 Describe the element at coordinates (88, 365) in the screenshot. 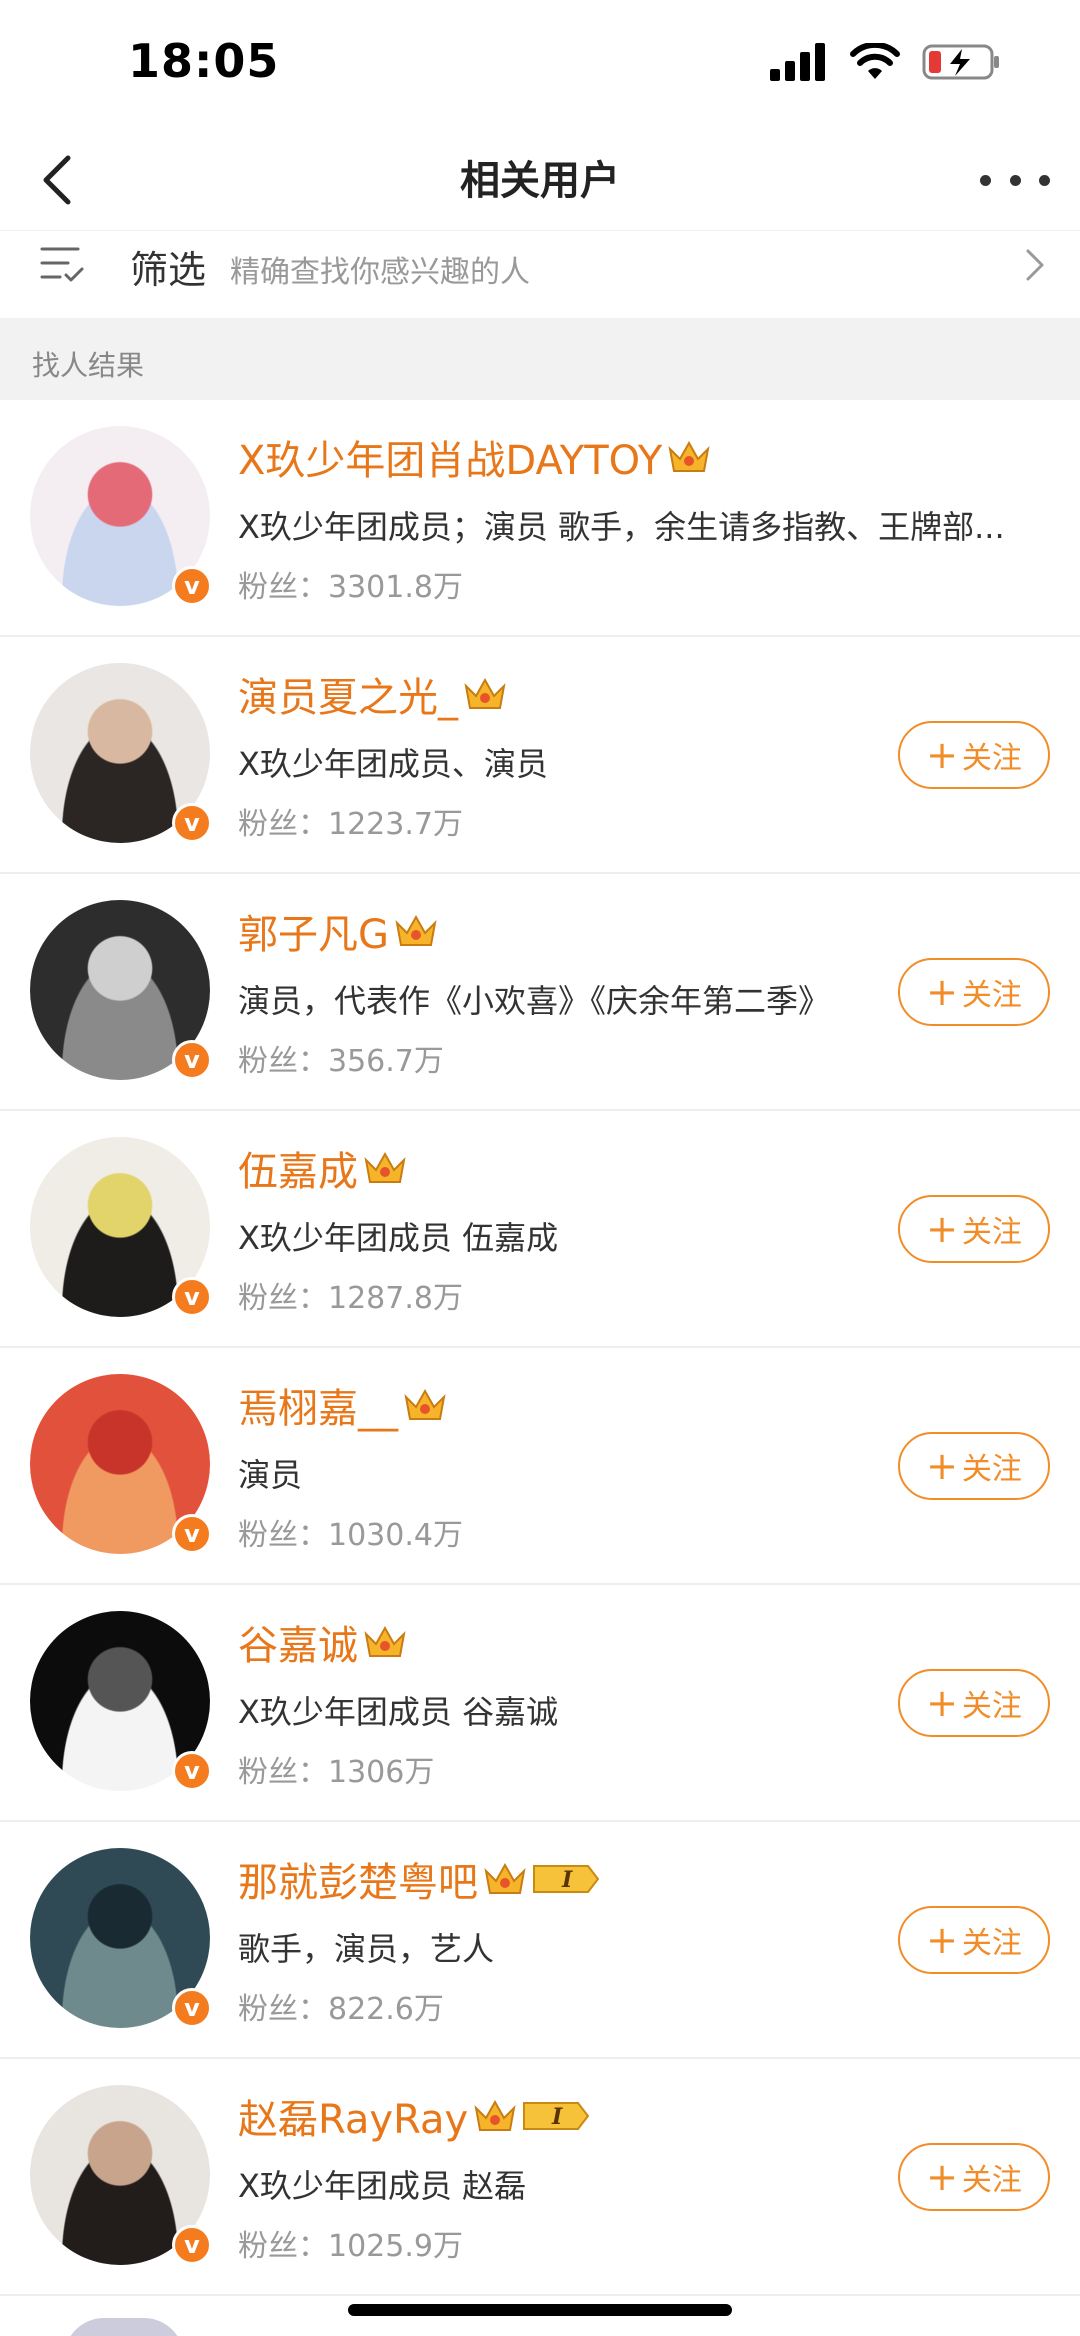

I see `section-title: 找人结果` at that location.